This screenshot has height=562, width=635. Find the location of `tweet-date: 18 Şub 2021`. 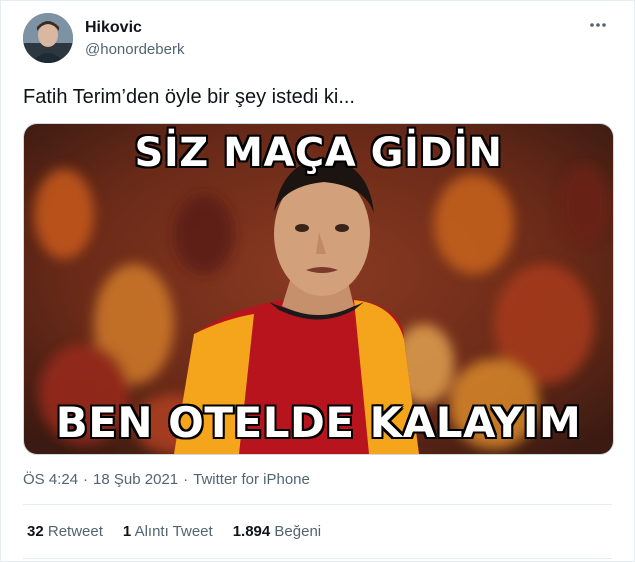

tweet-date: 18 Şub 2021 is located at coordinates (135, 479).